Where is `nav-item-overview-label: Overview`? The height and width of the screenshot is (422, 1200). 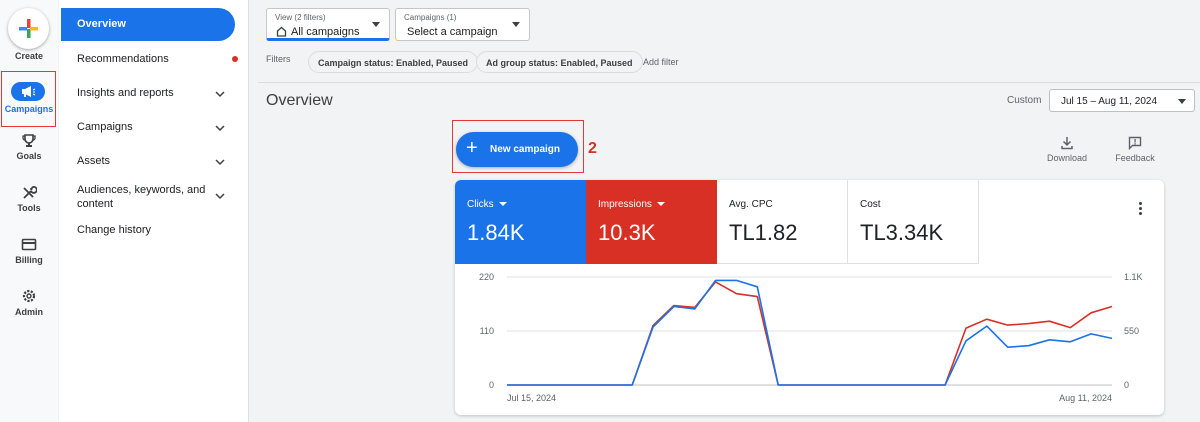
nav-item-overview-label: Overview is located at coordinates (101, 24).